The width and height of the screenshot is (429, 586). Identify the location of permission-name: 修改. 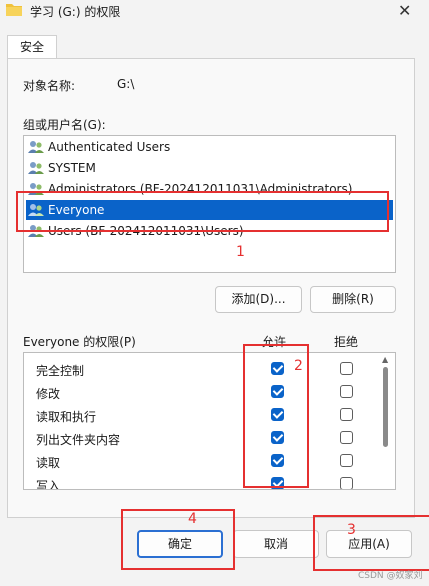
(48, 394).